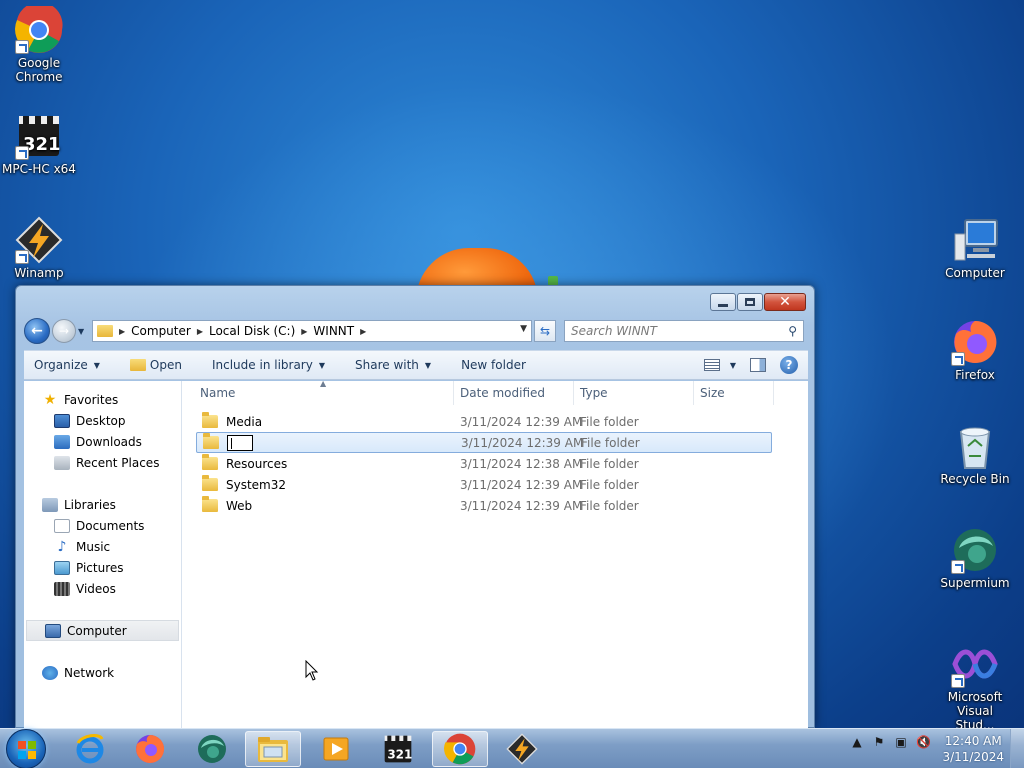 This screenshot has width=1024, height=768. I want to click on nav-music: ♪ Music, so click(102, 546).